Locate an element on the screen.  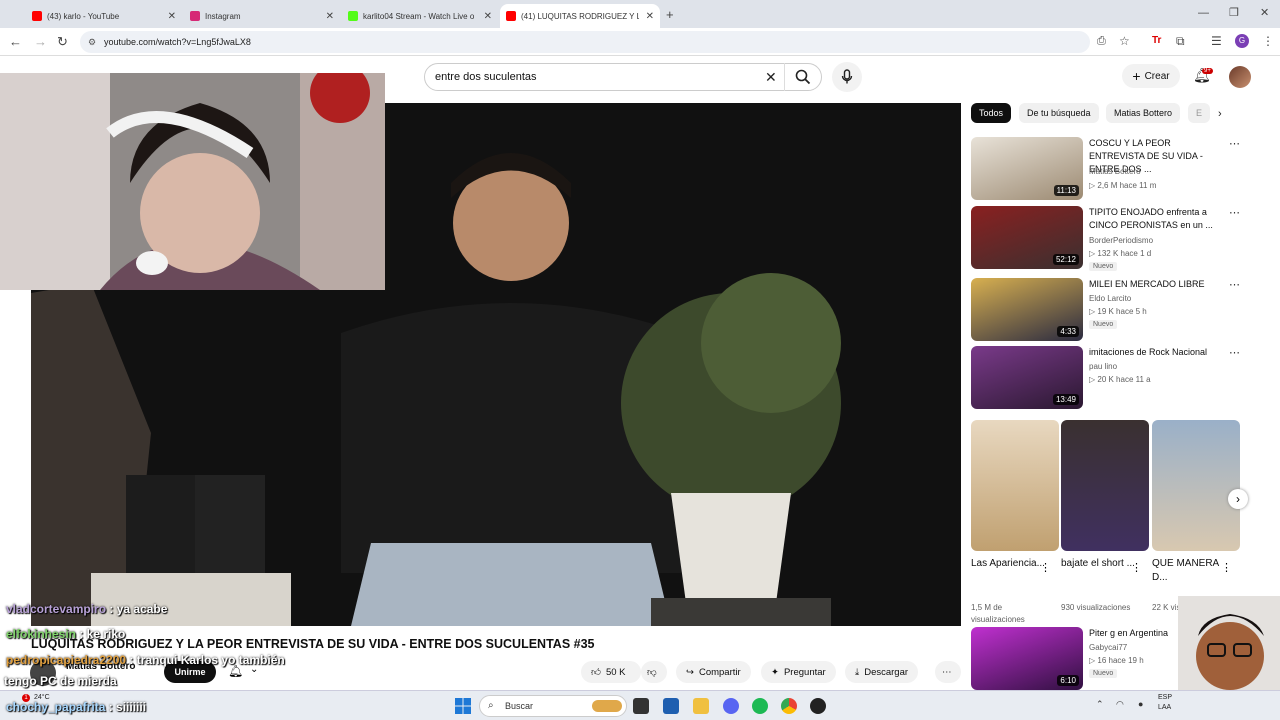
tray-chevron-icon: ⌃ is located at coordinates (1100, 704).